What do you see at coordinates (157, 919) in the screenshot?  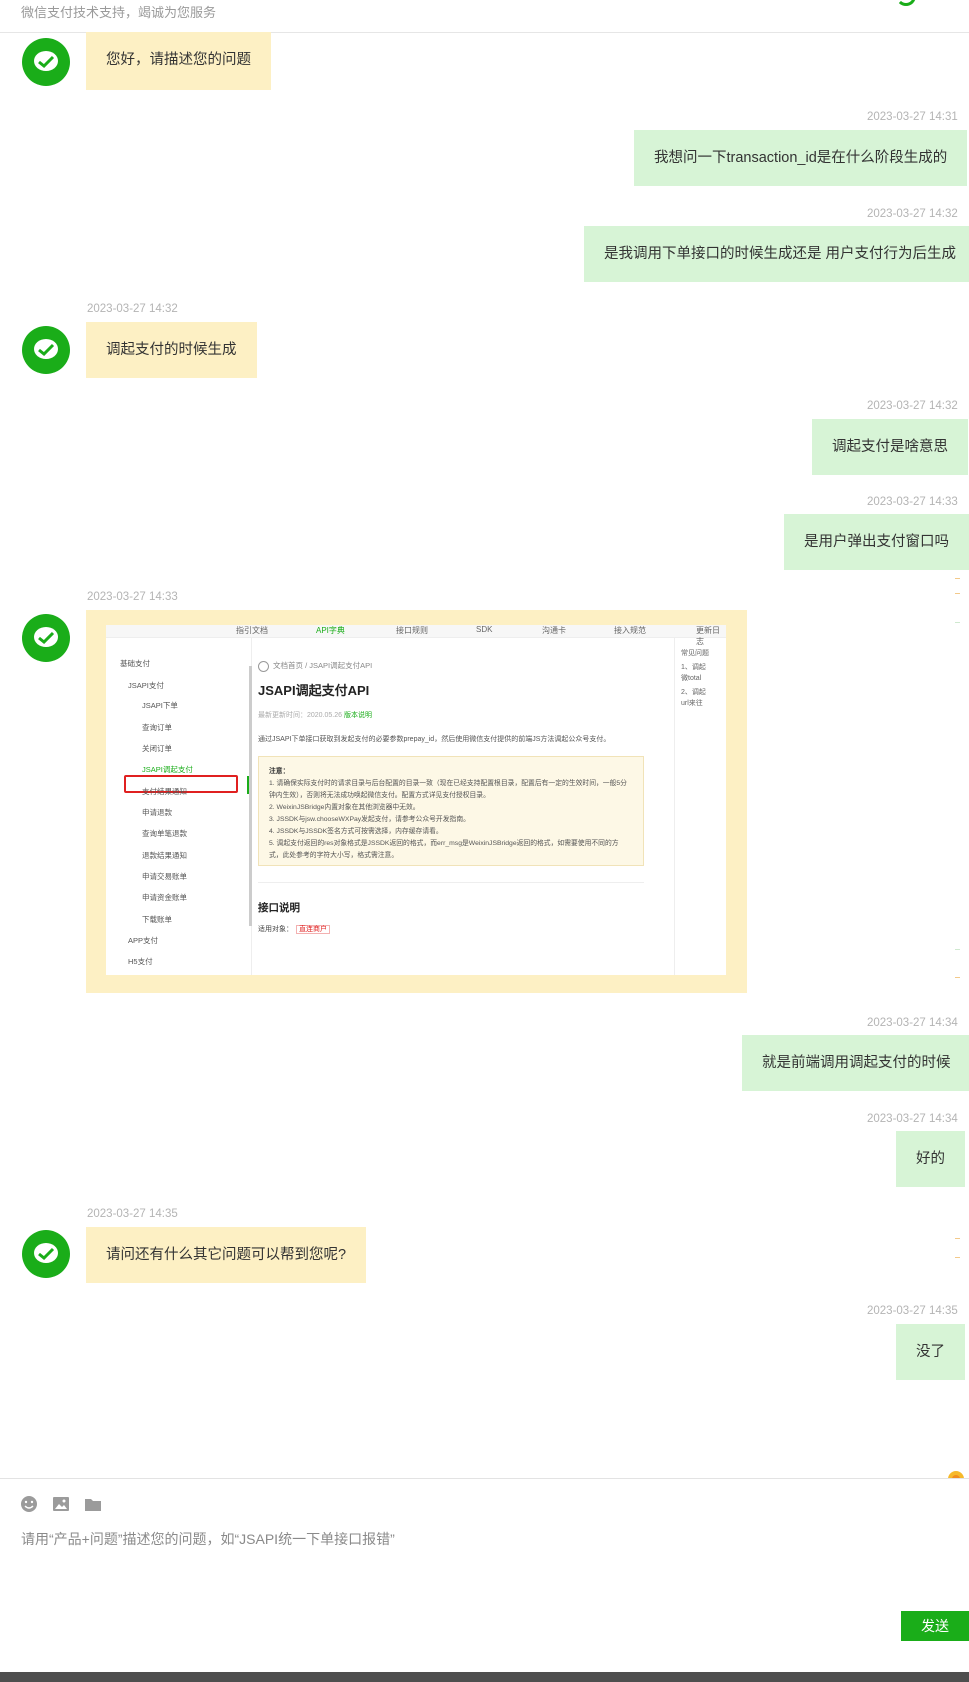 I see `doc-sidebar-item: 下载账单` at bounding box center [157, 919].